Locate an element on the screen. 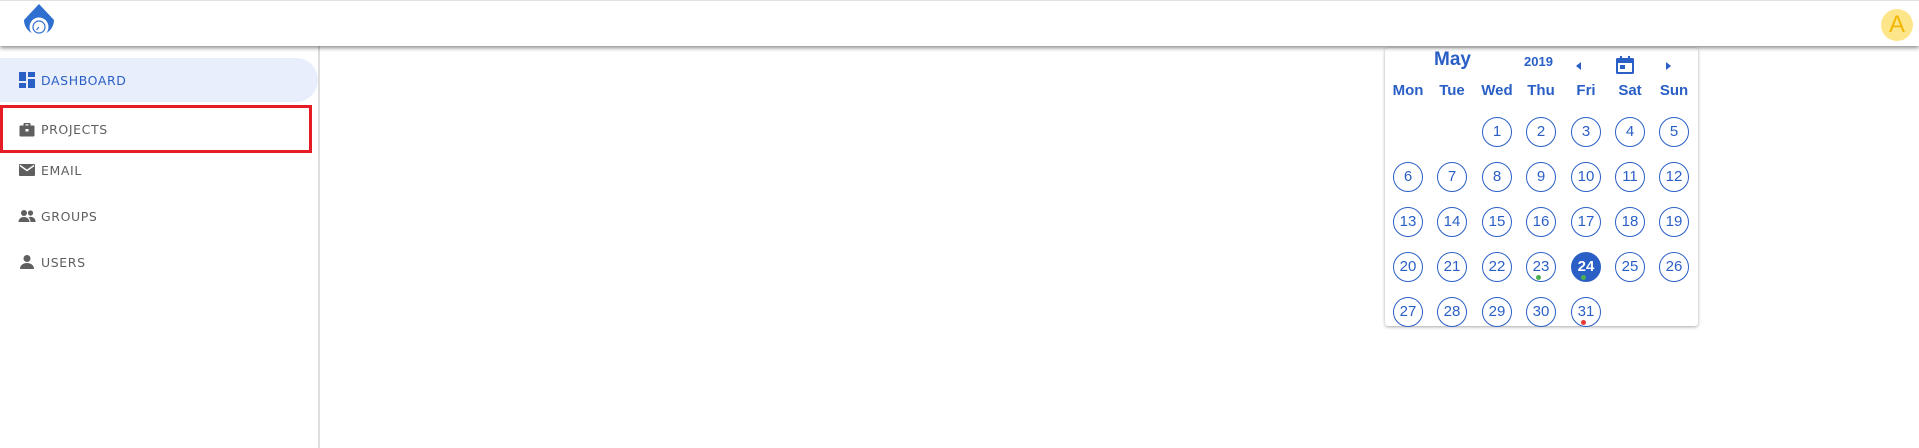 The image size is (1919, 448). calendar-day: 31 is located at coordinates (1586, 312).